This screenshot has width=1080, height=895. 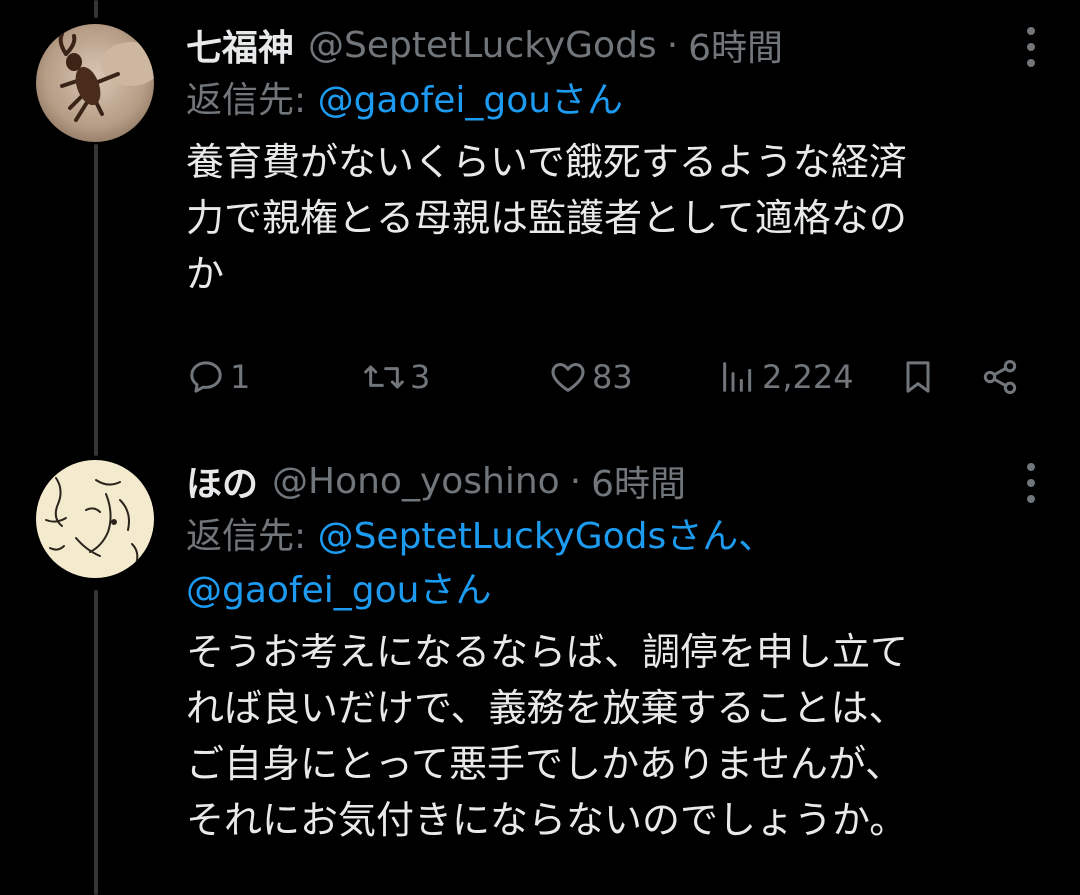 I want to click on tweet-text-line: それにお気付きにならないのでしょうか。, so click(x=547, y=820).